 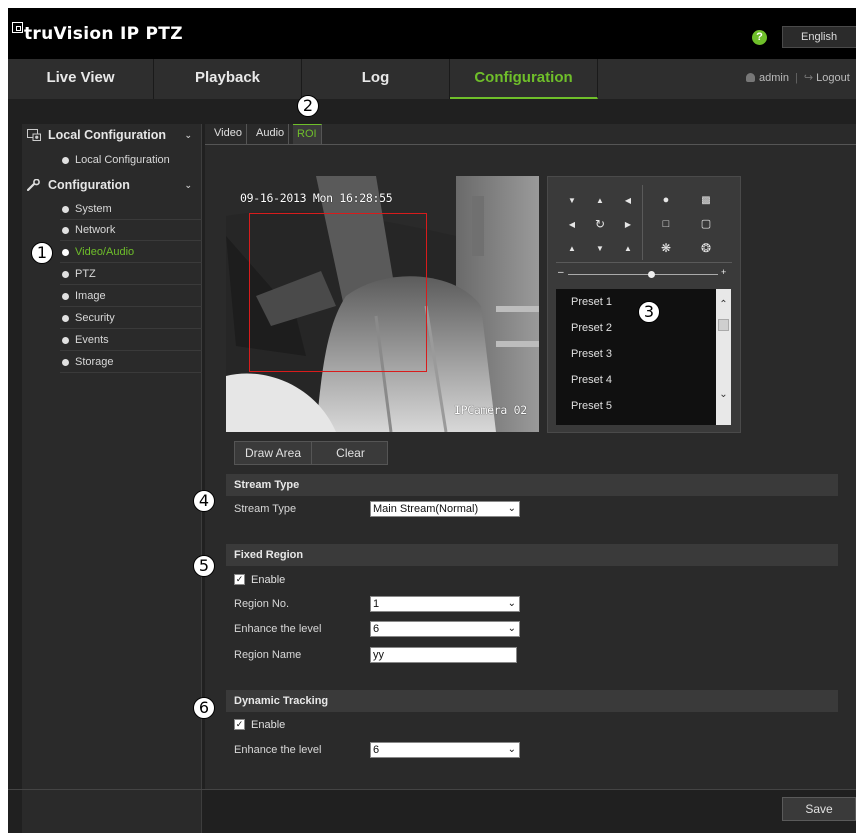 What do you see at coordinates (723, 357) in the screenshot?
I see `preset-scrollbar: ⌃ ⌄` at bounding box center [723, 357].